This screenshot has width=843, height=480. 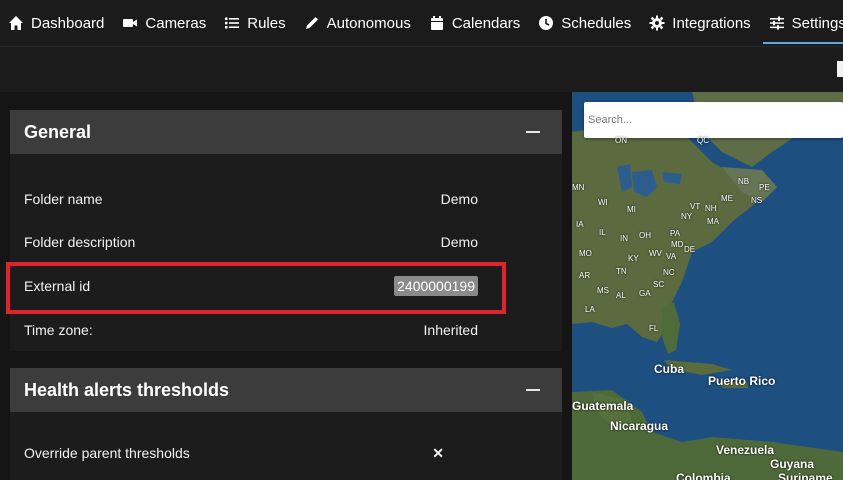 What do you see at coordinates (130, 23) in the screenshot?
I see `video-camera-icon` at bounding box center [130, 23].